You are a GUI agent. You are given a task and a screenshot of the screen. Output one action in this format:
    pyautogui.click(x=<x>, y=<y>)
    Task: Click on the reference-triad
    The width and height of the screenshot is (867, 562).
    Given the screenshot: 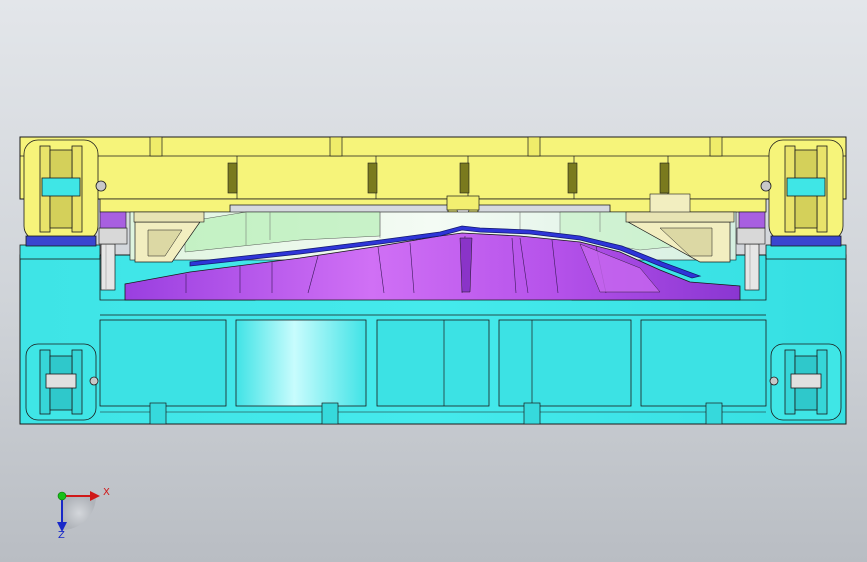 What is the action you would take?
    pyautogui.click(x=78, y=511)
    